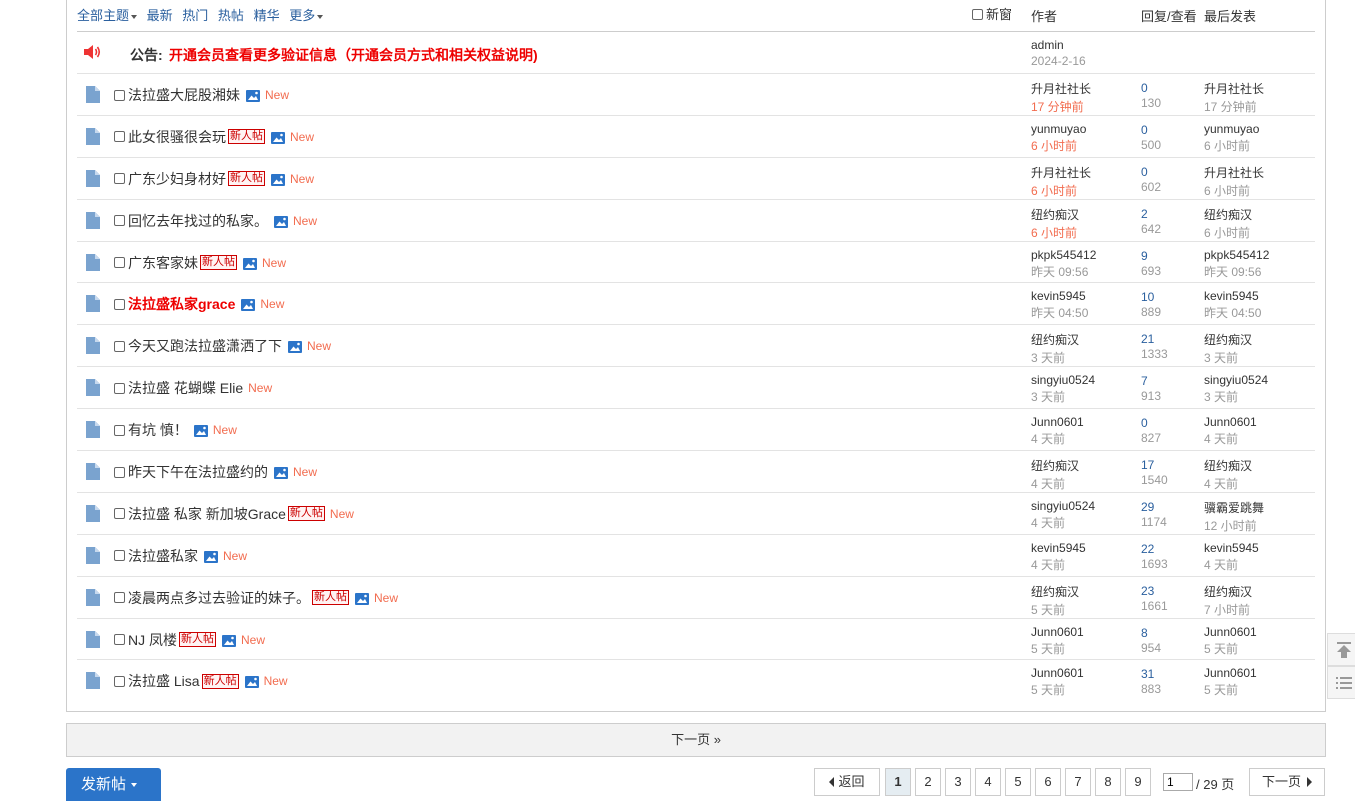  What do you see at coordinates (1341, 649) in the screenshot?
I see `scroll-top-button` at bounding box center [1341, 649].